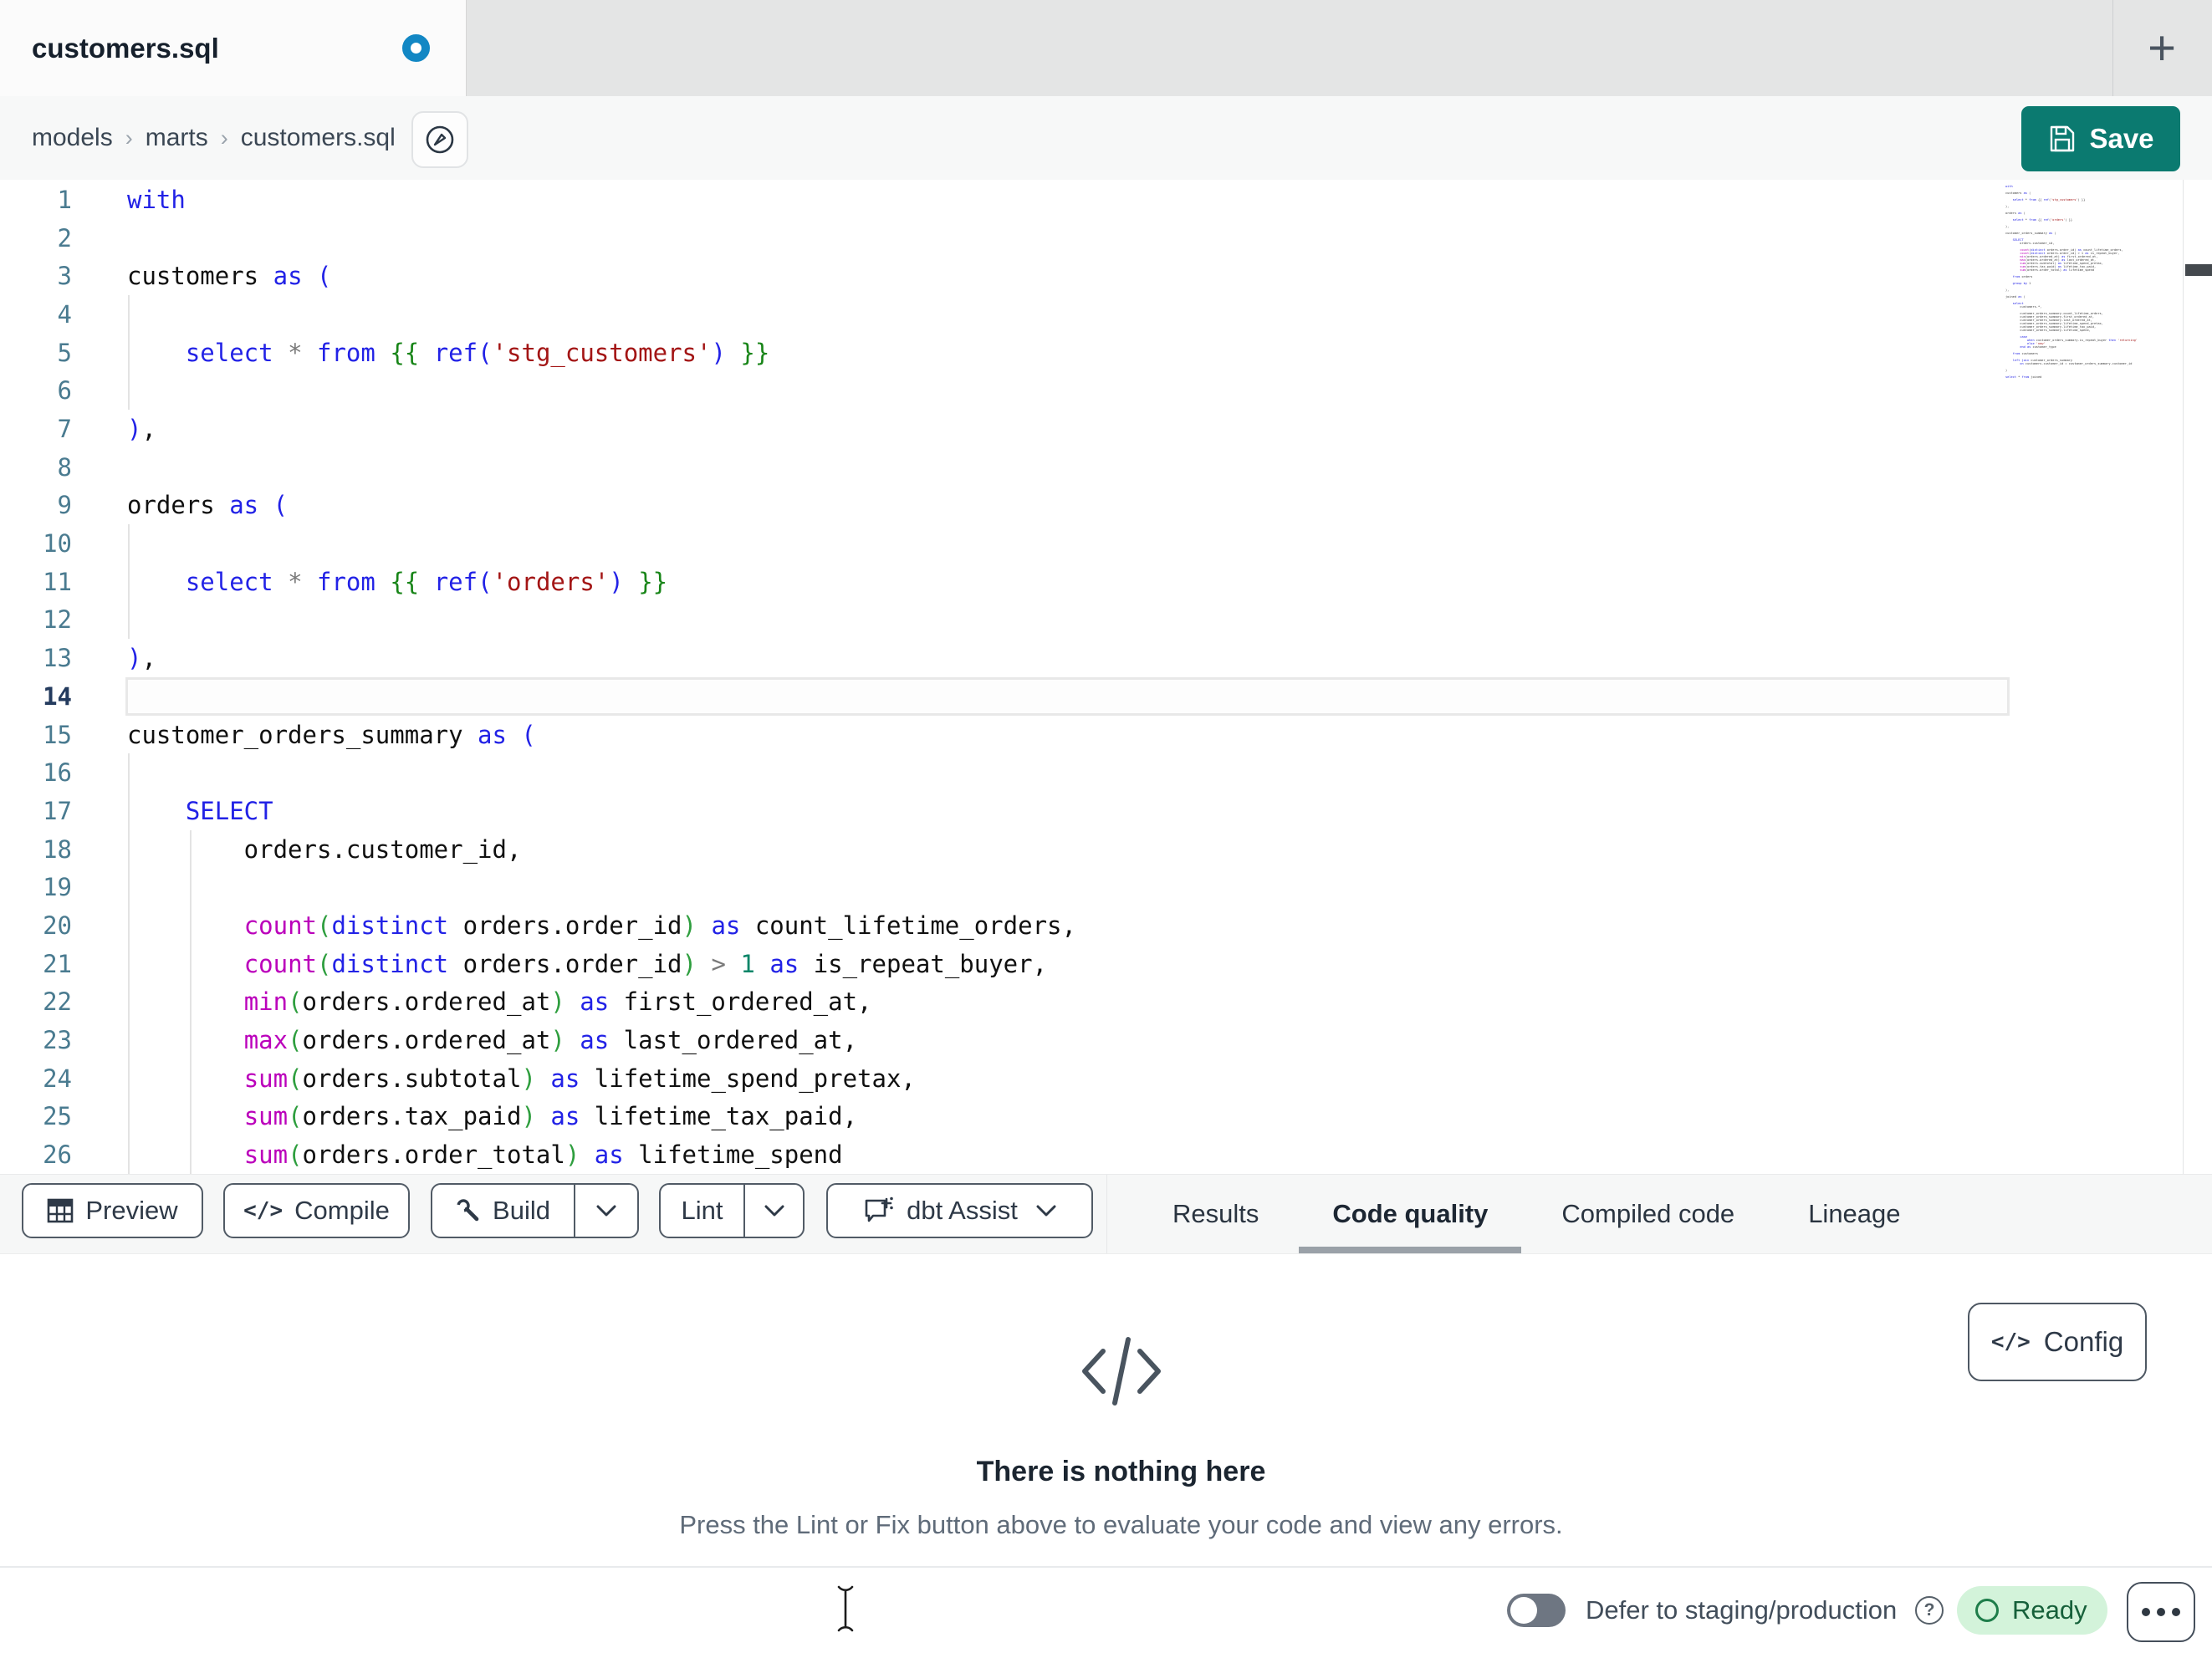 This screenshot has width=2212, height=1653. I want to click on indent-guide, so click(191, 1001).